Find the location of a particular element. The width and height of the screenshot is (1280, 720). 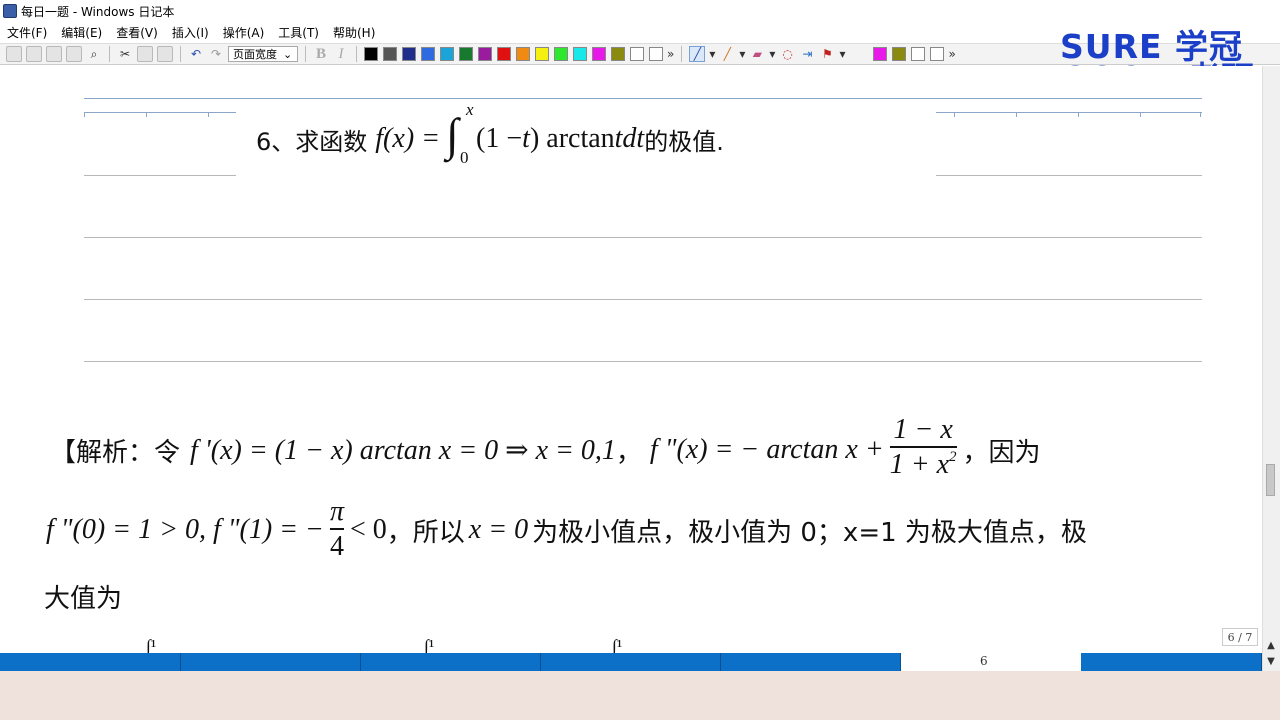

menu-edit: 编辑(E) is located at coordinates (81, 32).